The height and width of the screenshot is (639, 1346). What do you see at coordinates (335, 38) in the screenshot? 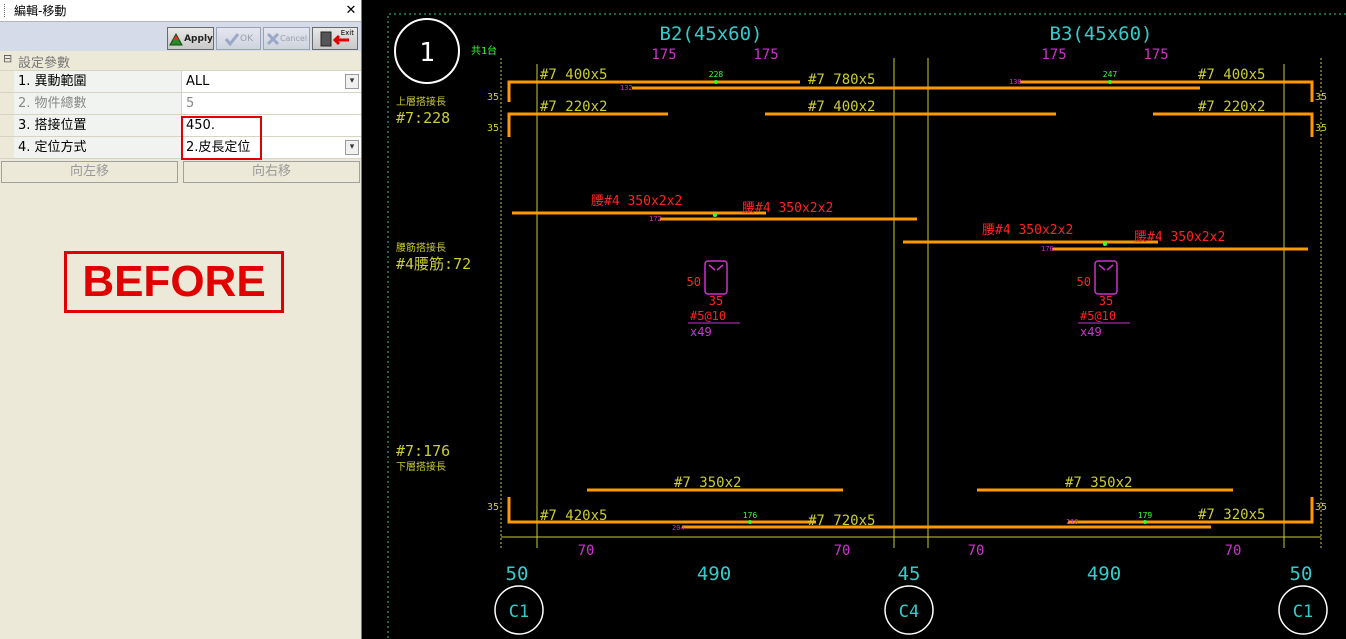
I see `exit-button: Exit` at bounding box center [335, 38].